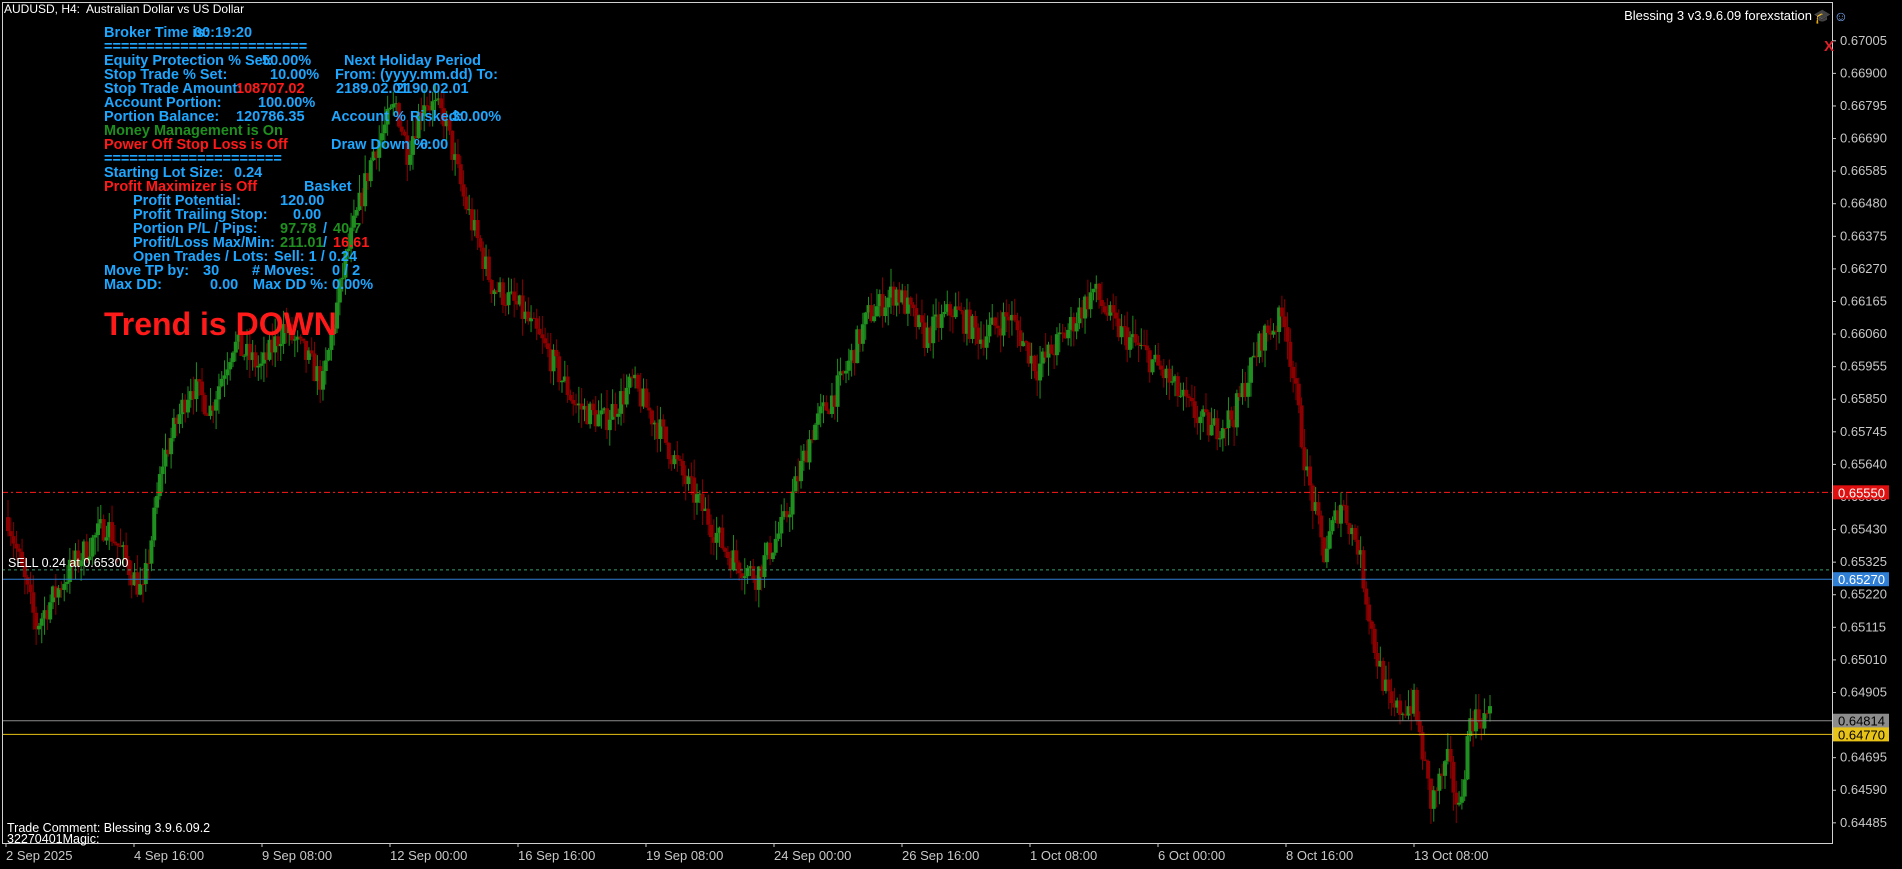 The width and height of the screenshot is (1902, 869). What do you see at coordinates (1822, 16) in the screenshot?
I see `graduation-cap-icon: 🎓` at bounding box center [1822, 16].